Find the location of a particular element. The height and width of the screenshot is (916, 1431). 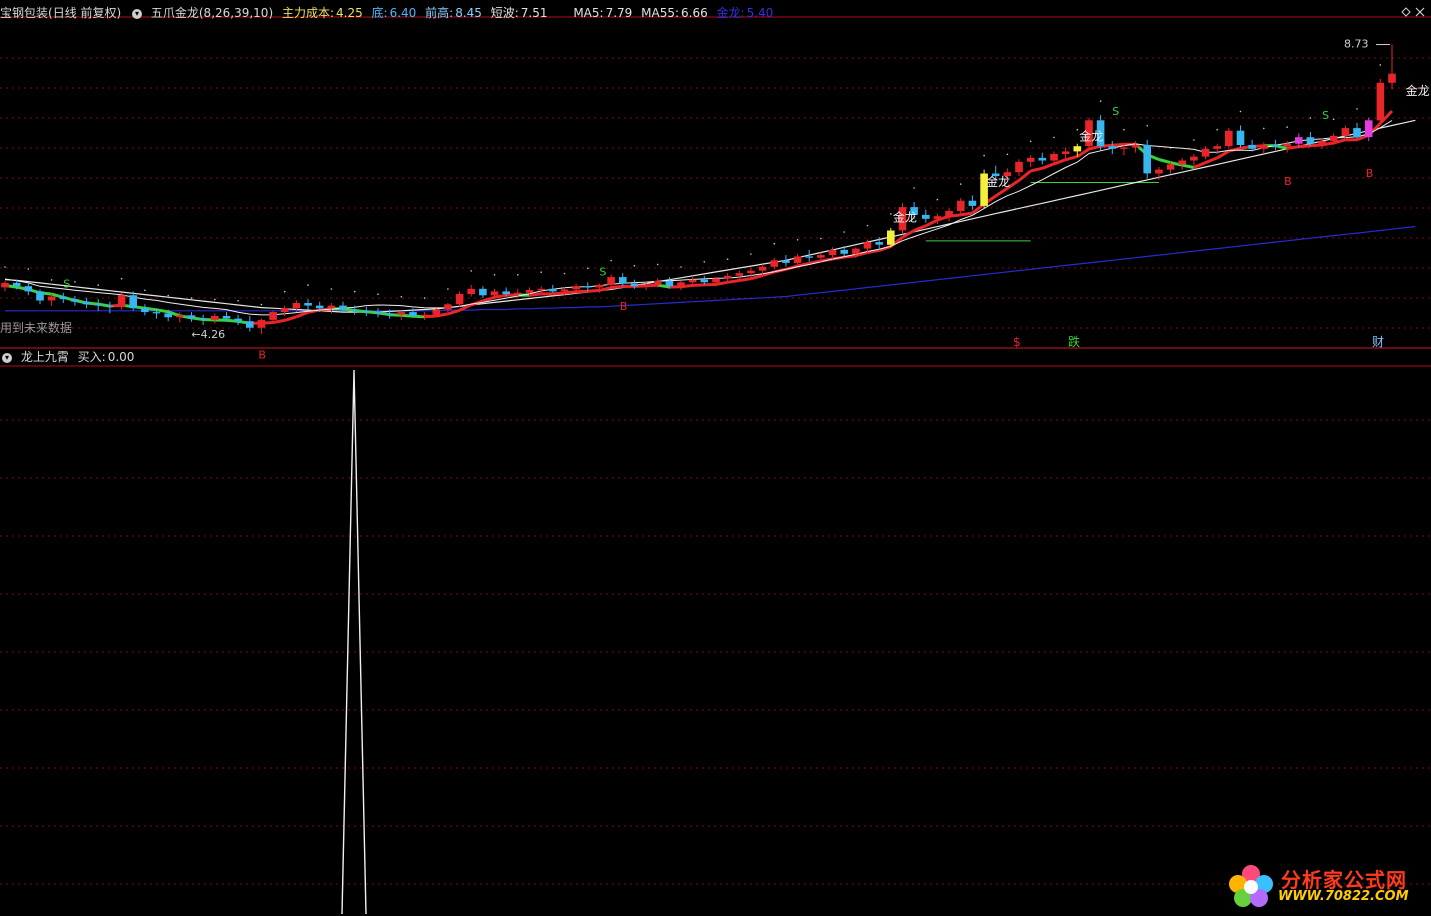

main-cost-value: 4.25 is located at coordinates (349, 13).